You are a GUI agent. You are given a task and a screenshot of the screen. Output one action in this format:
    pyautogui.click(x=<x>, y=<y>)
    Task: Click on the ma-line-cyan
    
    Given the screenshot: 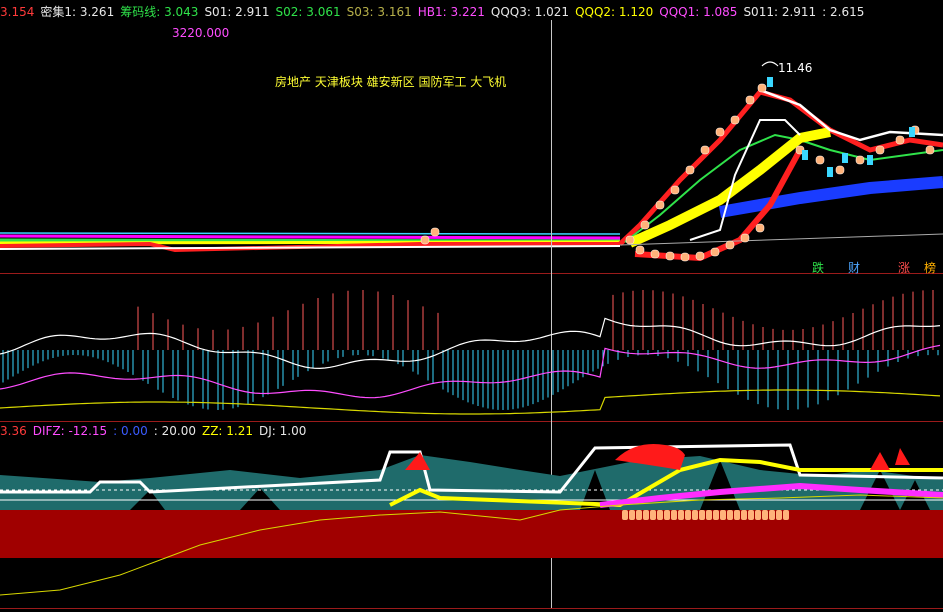 What is the action you would take?
    pyautogui.click(x=310, y=233)
    